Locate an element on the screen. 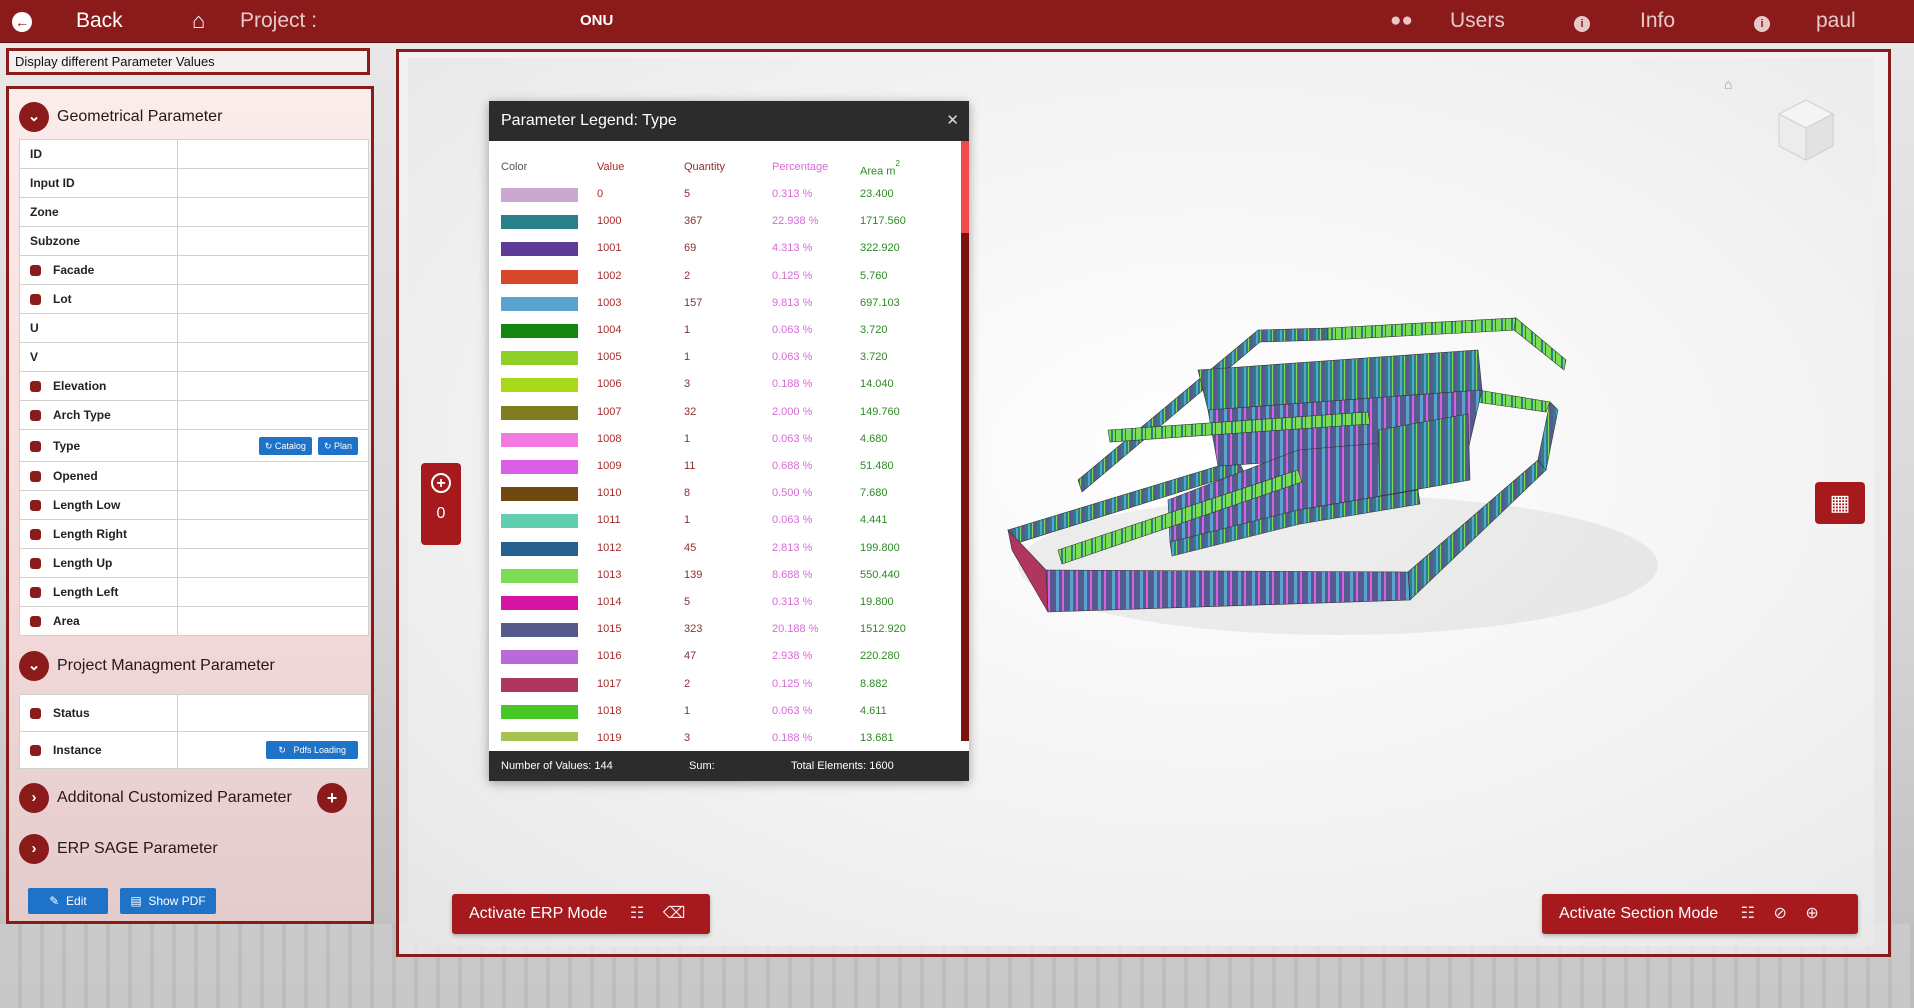  legend-row: 1008 1 0.063 % 4.680 is located at coordinates (724, 439).